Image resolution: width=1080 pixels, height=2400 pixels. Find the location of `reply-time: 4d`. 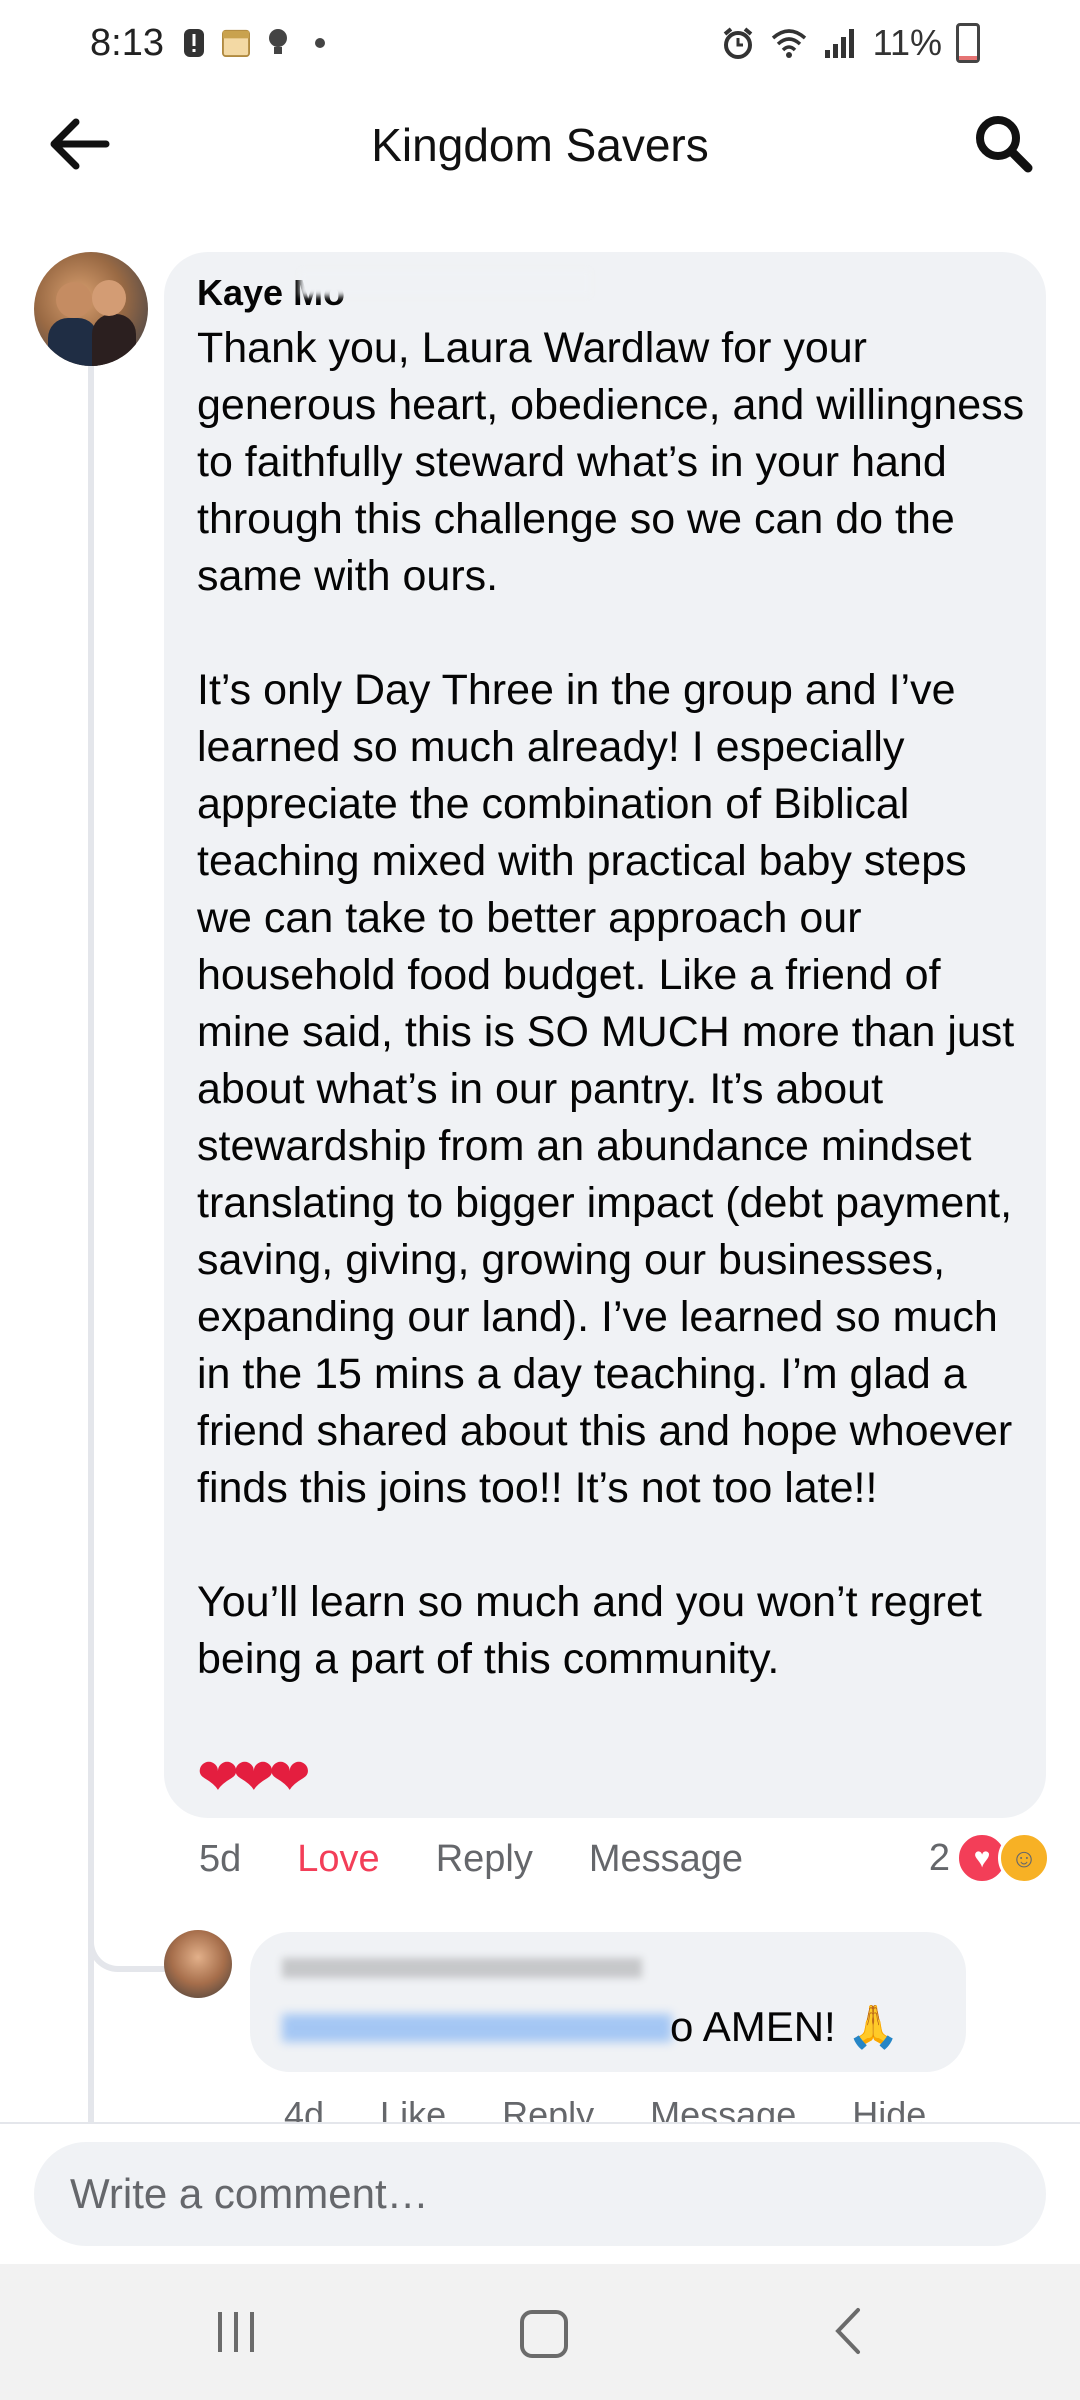

reply-time: 4d is located at coordinates (304, 2109).